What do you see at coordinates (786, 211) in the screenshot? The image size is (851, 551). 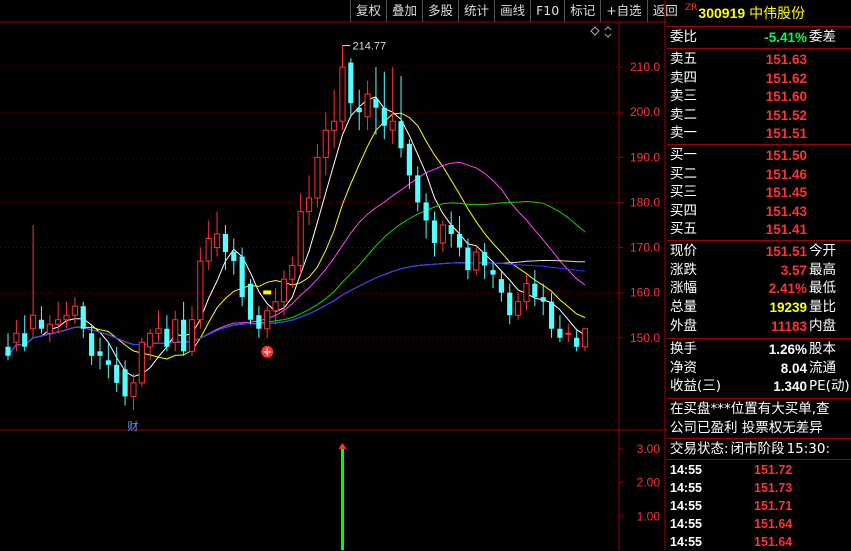 I see `bid-row-4-value: 151.43` at bounding box center [786, 211].